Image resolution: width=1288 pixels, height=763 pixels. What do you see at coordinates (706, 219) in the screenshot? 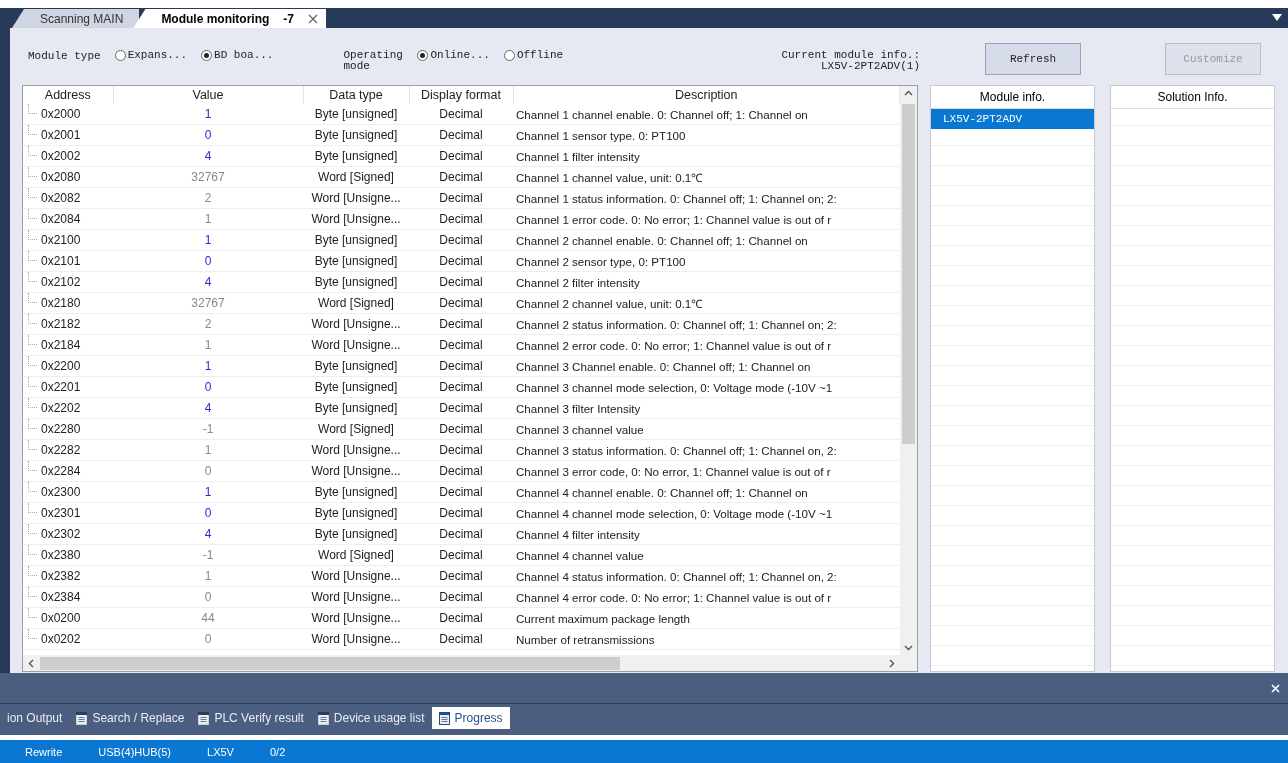
I see `description-cell: Channel 1 error code. 0: No error; 1: Channel value is out of r` at bounding box center [706, 219].